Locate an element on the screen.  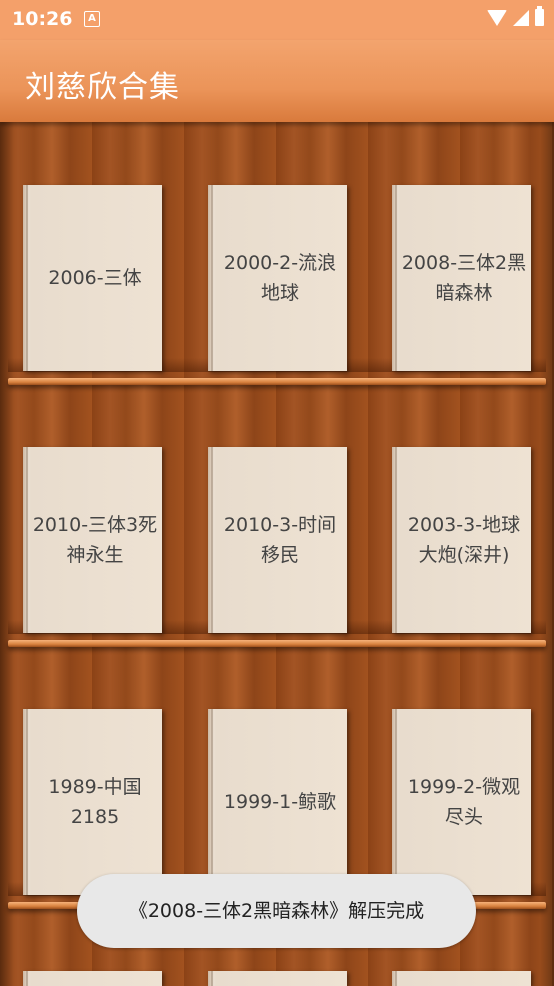
book-item: 2006-三体 is located at coordinates (92, 278).